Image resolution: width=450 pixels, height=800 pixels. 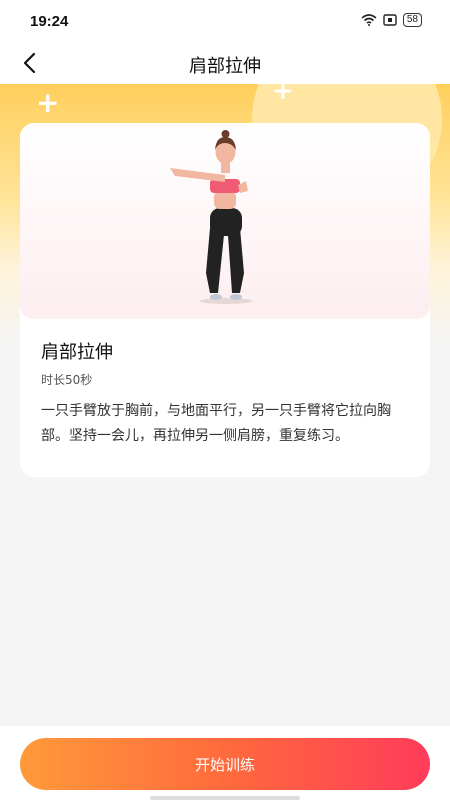 I want to click on status-icons: 58, so click(x=391, y=20).